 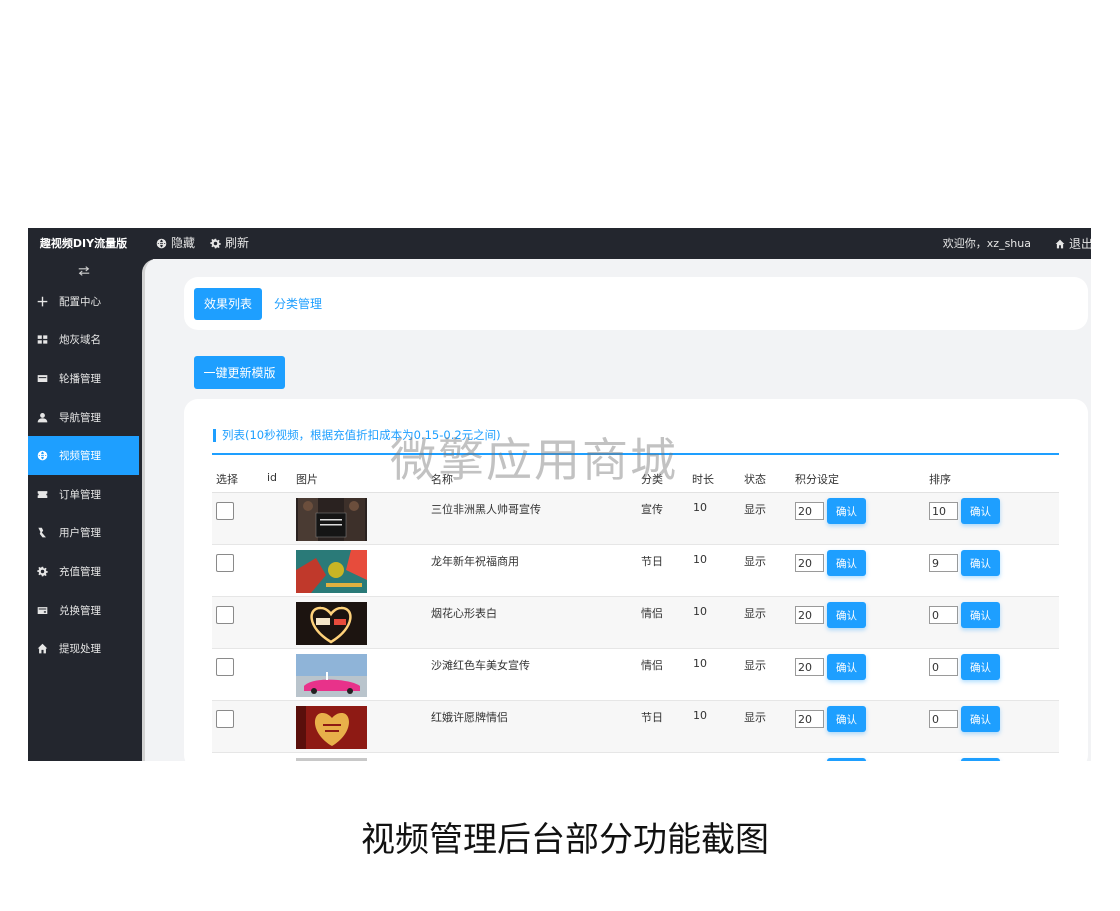 What do you see at coordinates (980, 759) in the screenshot?
I see `order-confirm-button` at bounding box center [980, 759].